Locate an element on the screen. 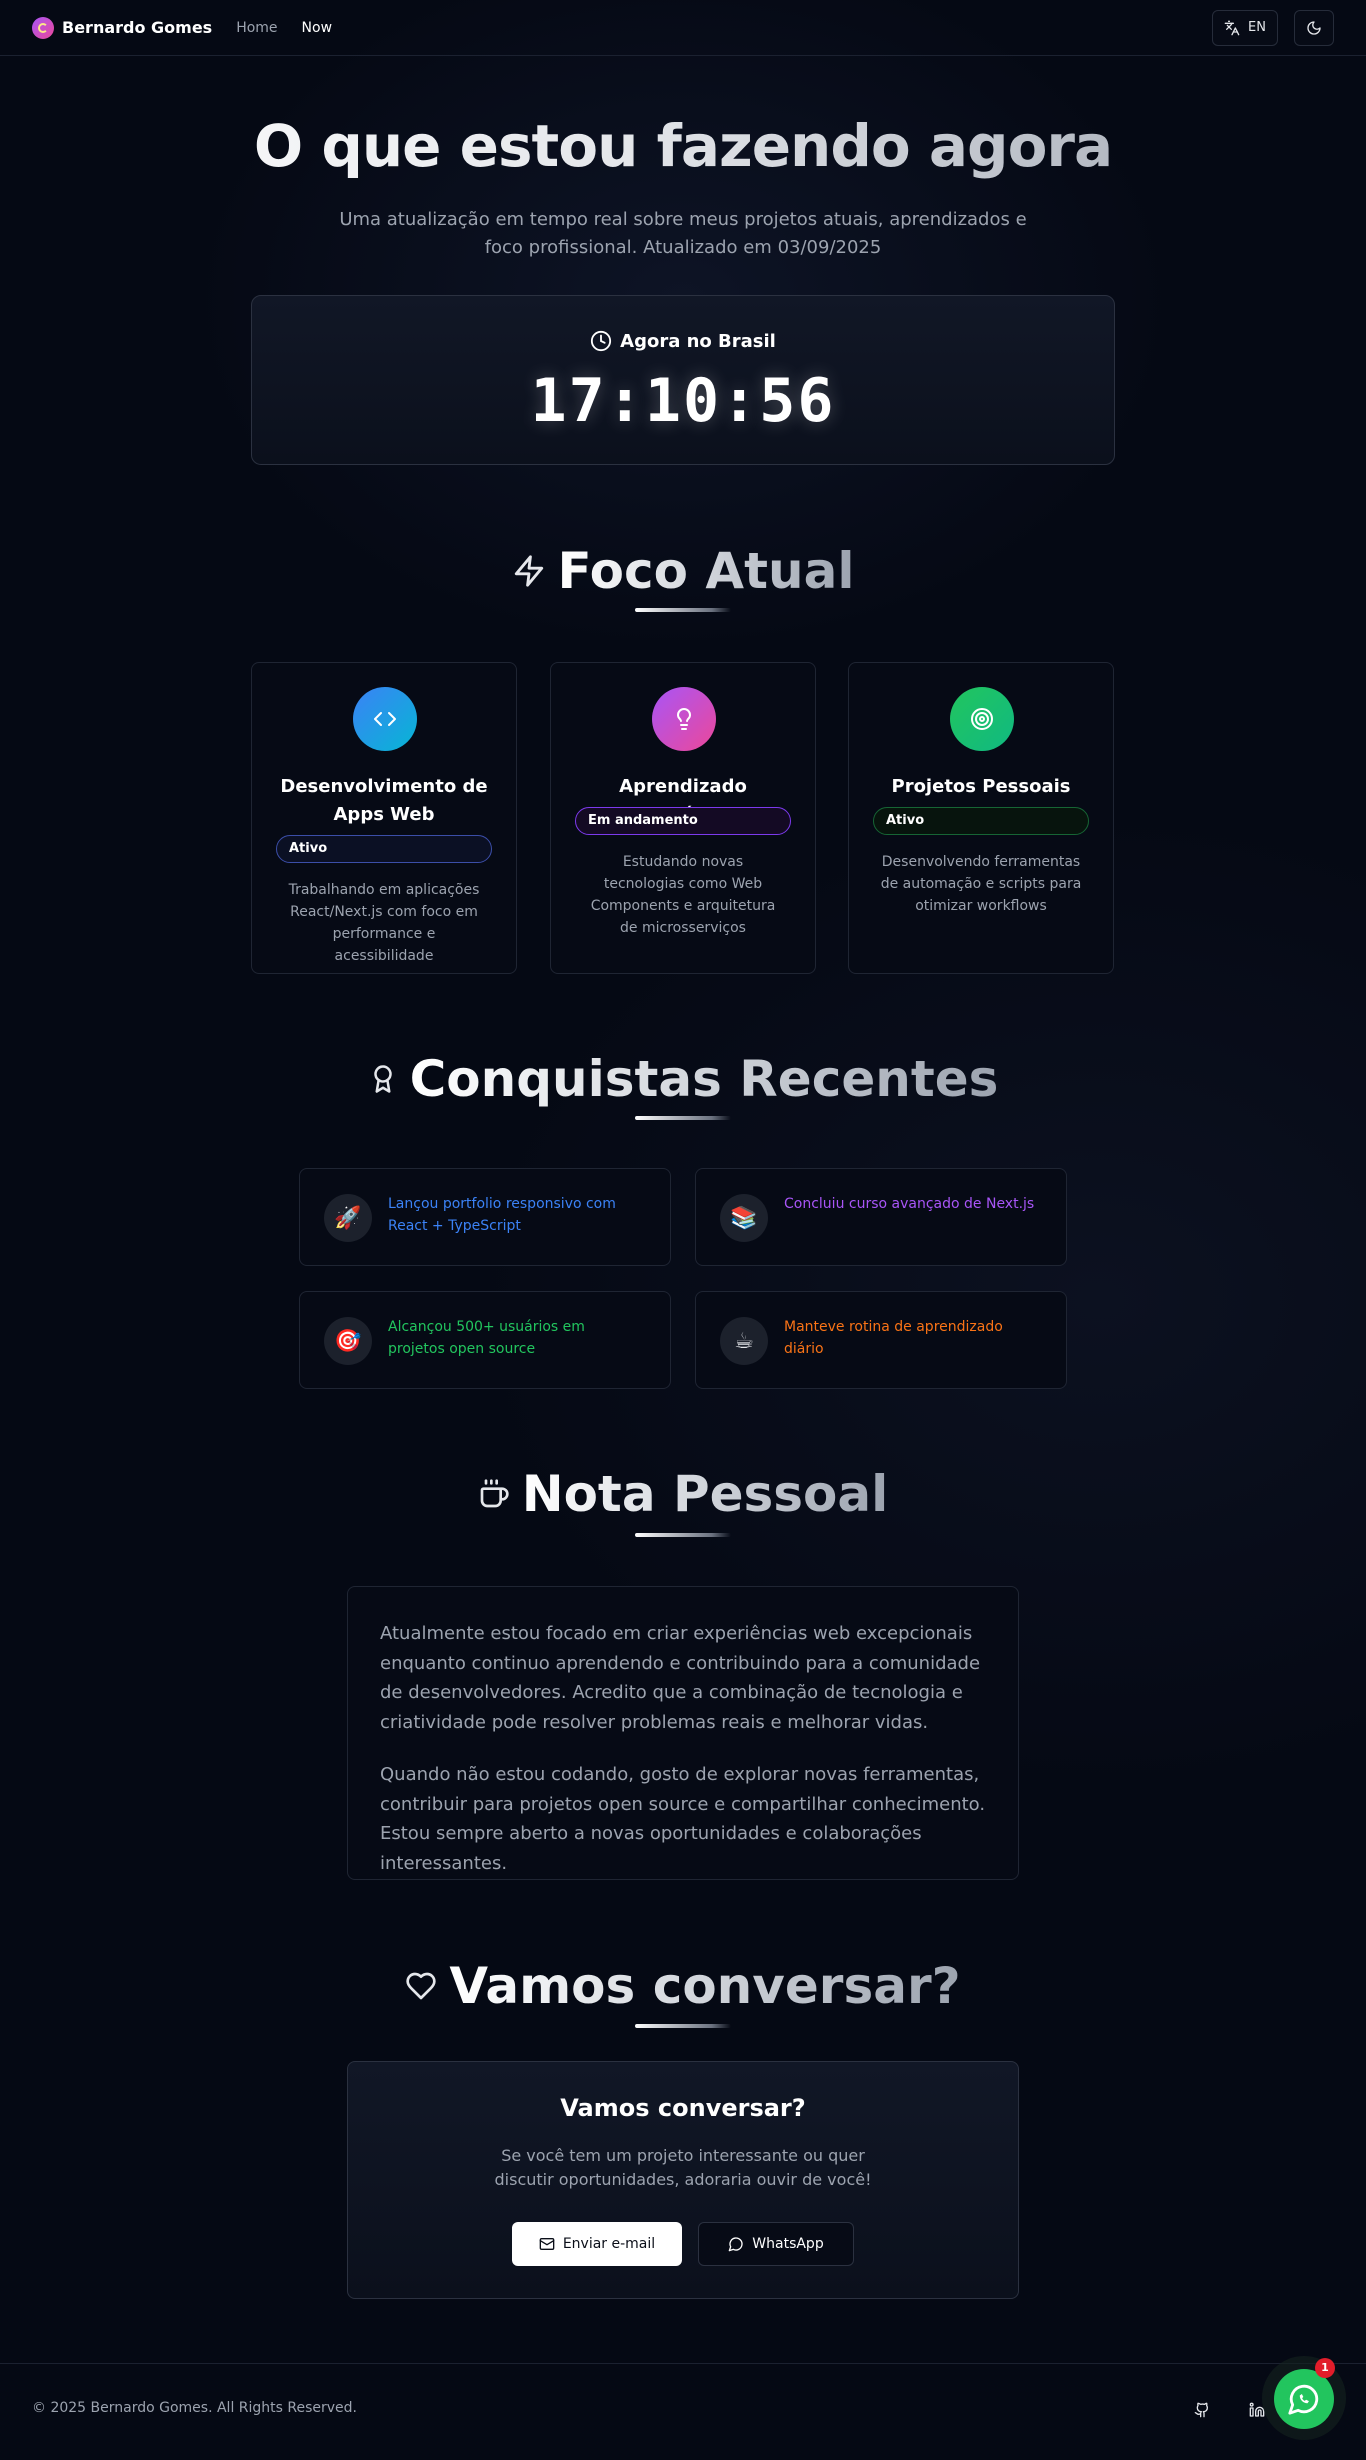 The image size is (1366, 2460). whatsapp-icon is located at coordinates (1303, 2399).